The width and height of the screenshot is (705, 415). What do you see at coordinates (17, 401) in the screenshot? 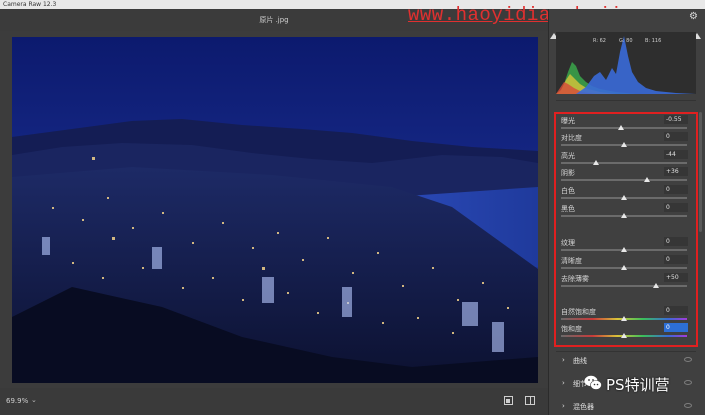
I see `zoom-level: 69.9%` at bounding box center [17, 401].